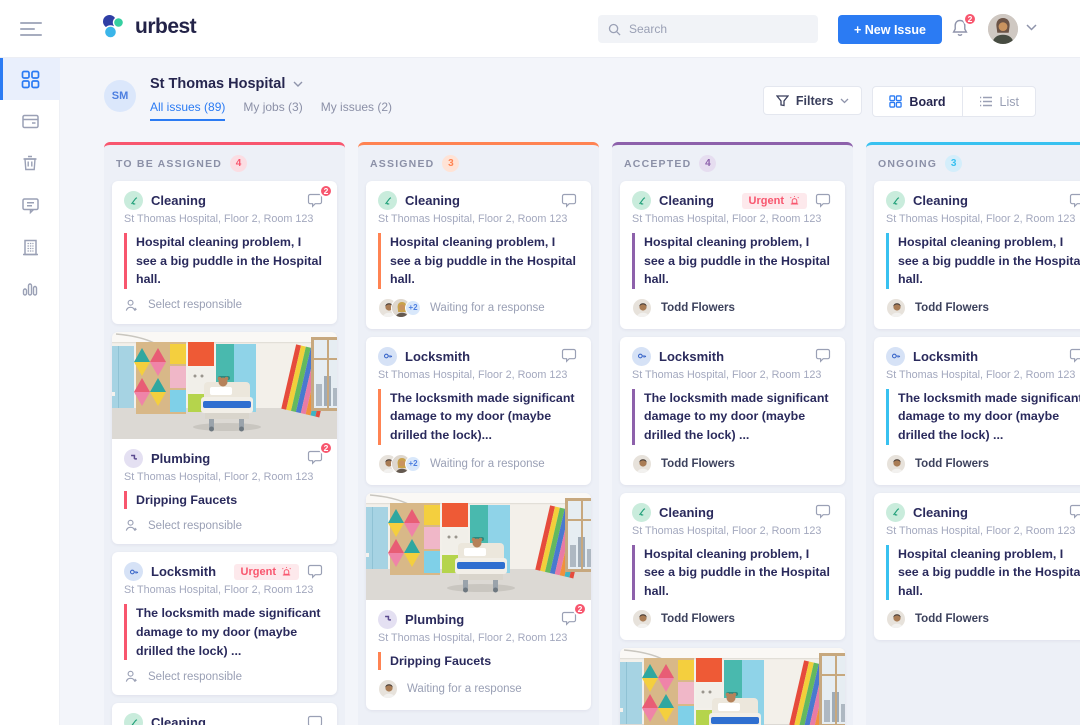 The image size is (1080, 725). Describe the element at coordinates (271, 84) in the screenshot. I see `site-switcher: St Thomas Hospital` at that location.